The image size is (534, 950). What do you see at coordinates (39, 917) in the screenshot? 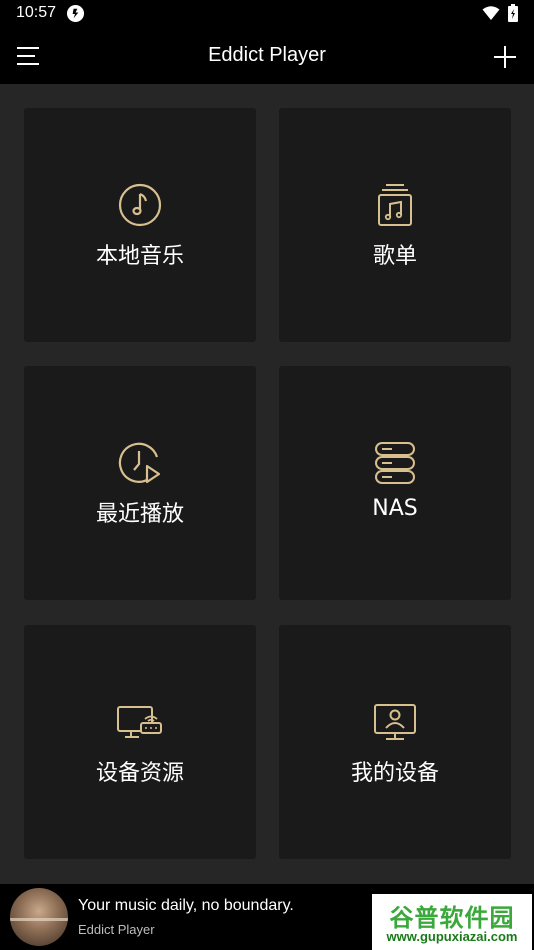
I see `album-art` at bounding box center [39, 917].